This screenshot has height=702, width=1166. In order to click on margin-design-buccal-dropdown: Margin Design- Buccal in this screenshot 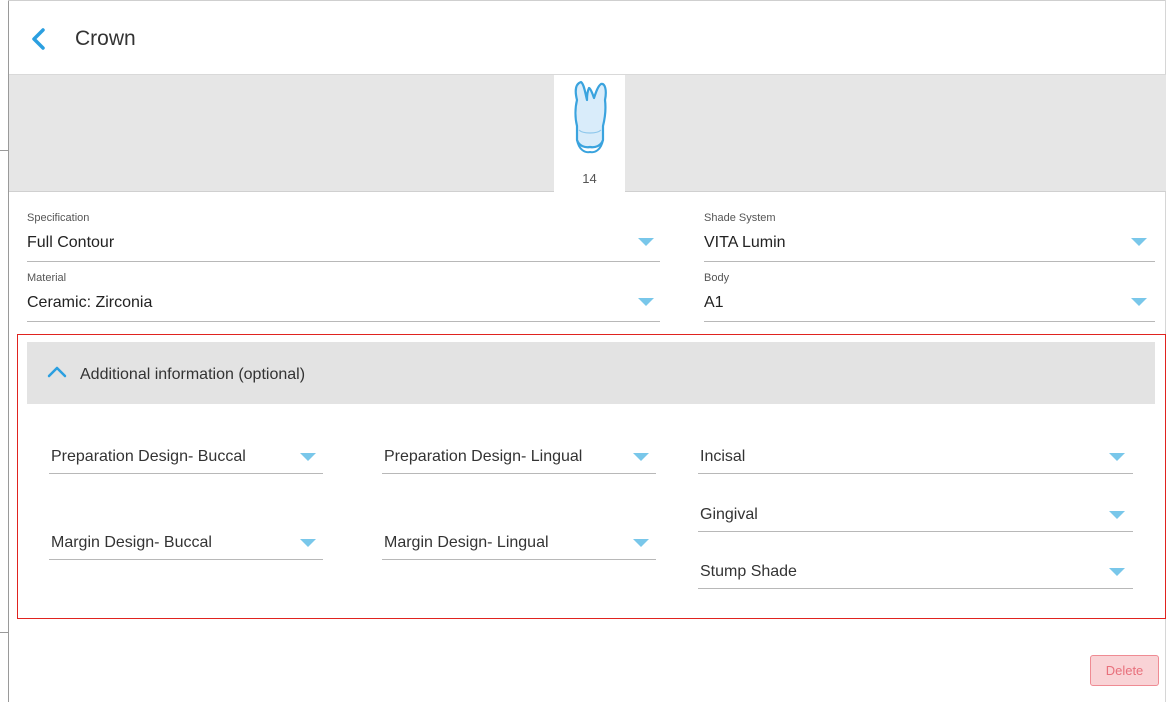, I will do `click(186, 543)`.